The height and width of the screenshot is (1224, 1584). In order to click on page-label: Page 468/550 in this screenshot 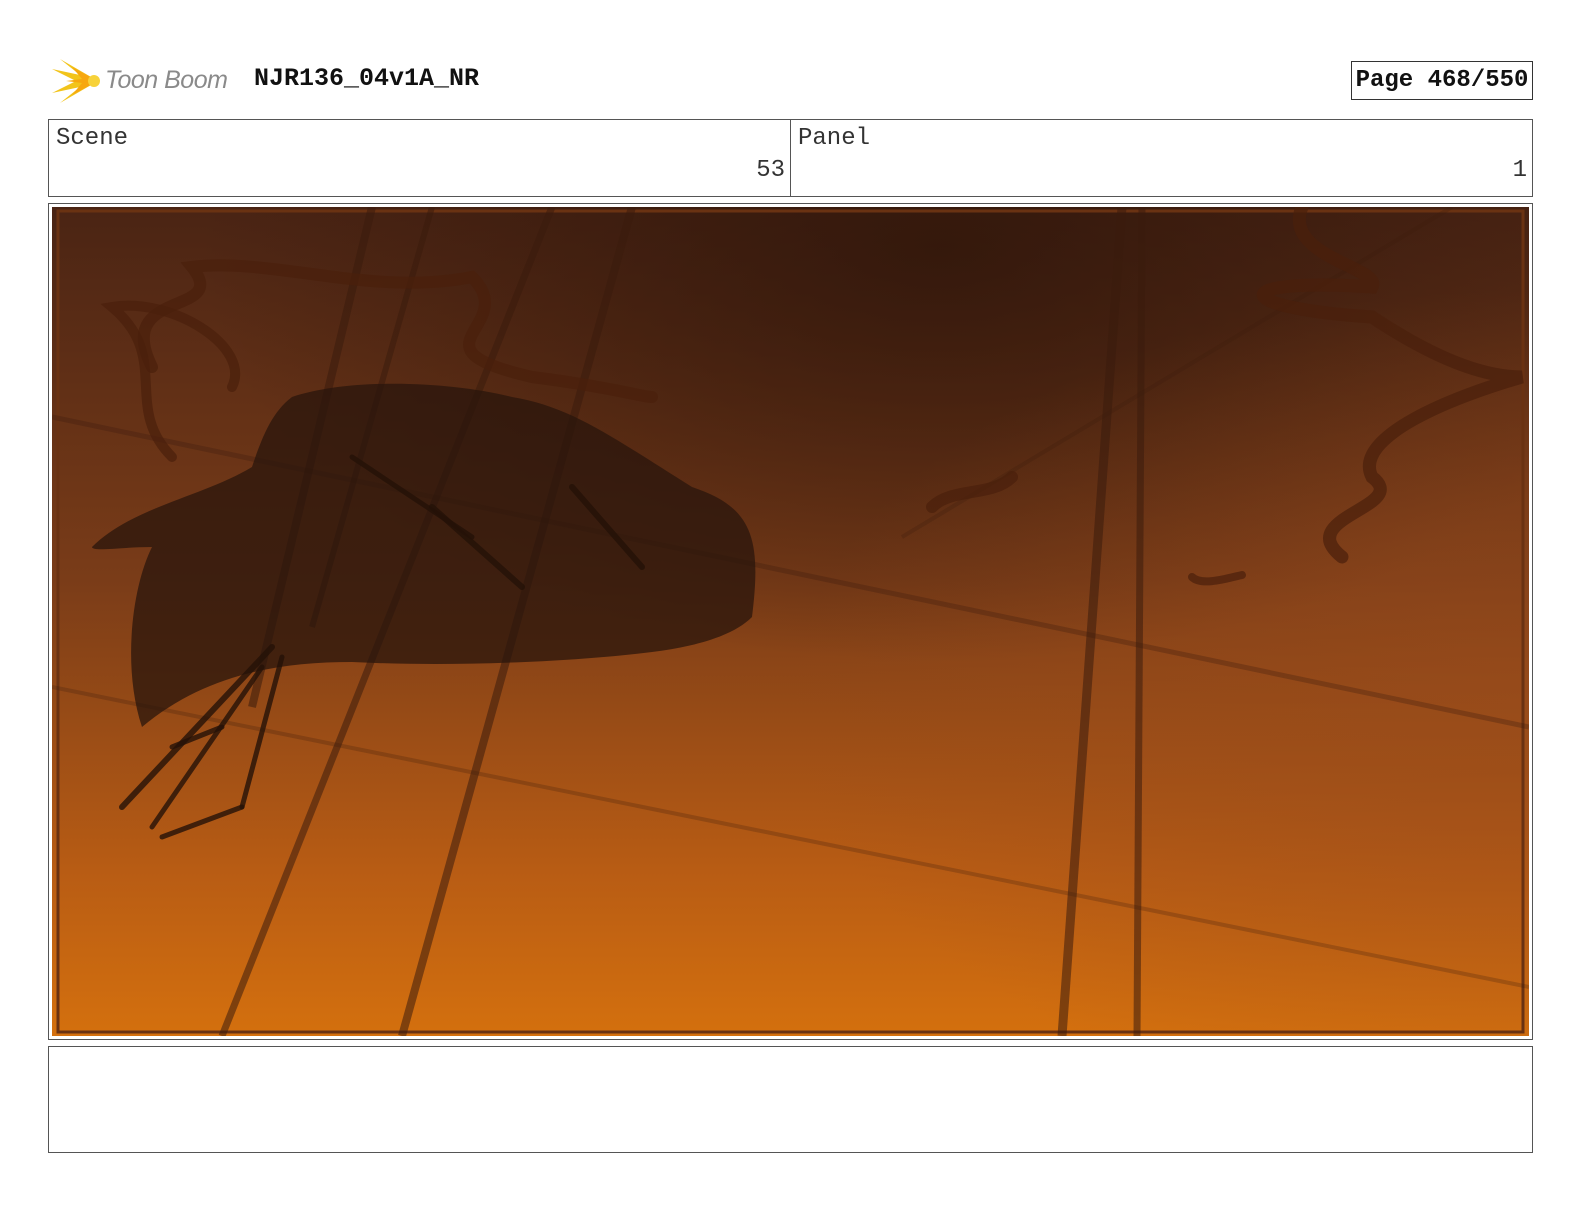, I will do `click(1442, 80)`.